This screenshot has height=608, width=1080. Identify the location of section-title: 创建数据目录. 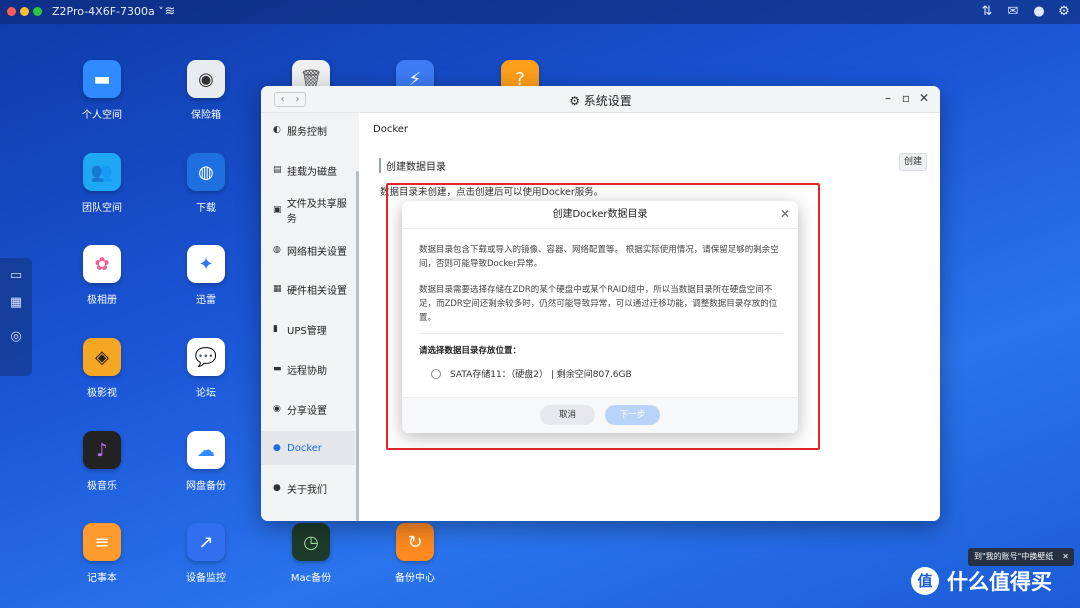
(412, 165).